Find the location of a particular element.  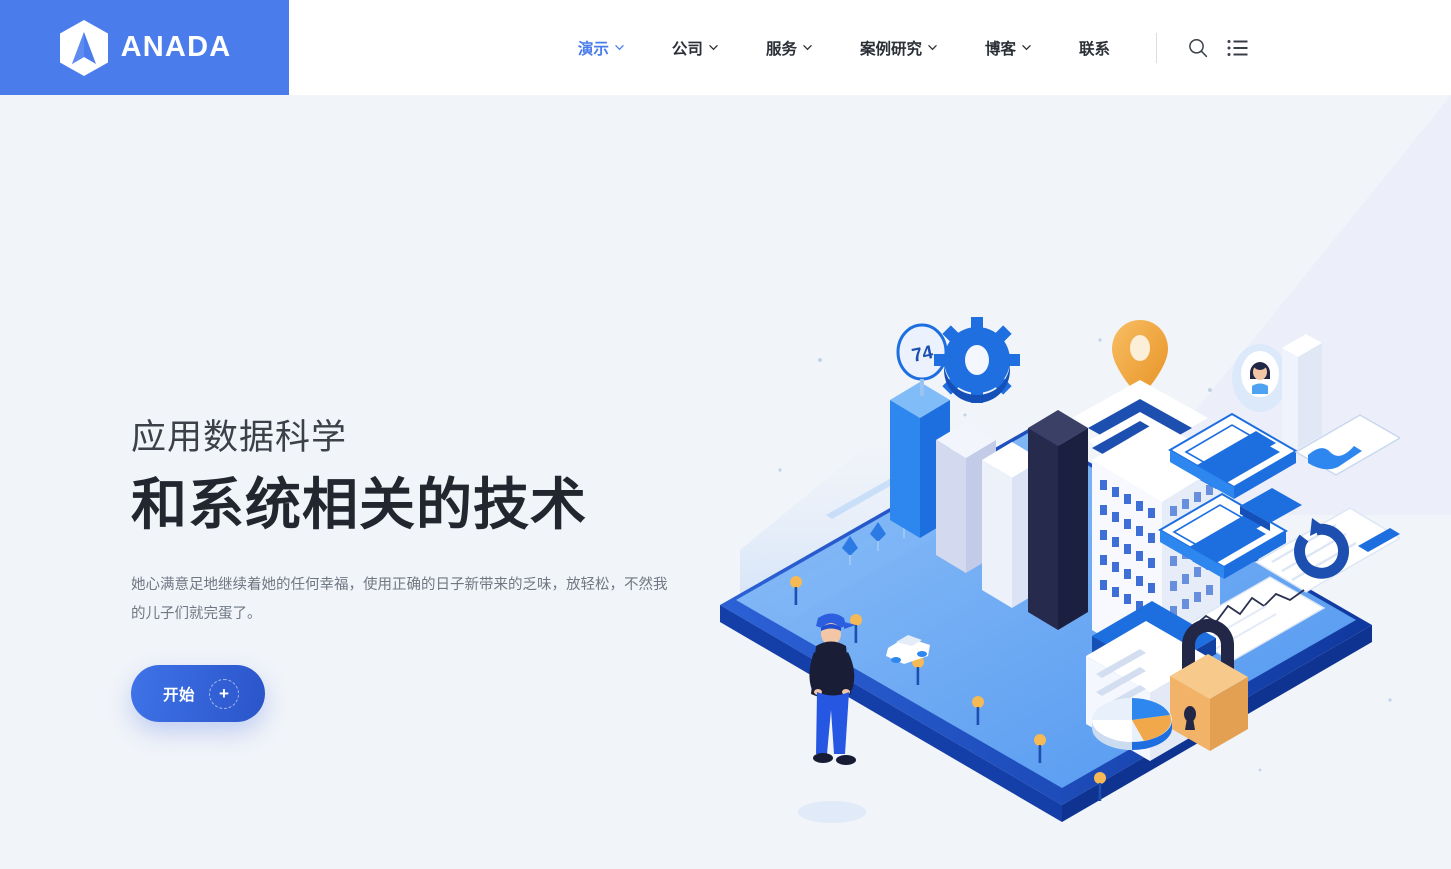

nav-item-label: 公司 is located at coordinates (687, 49).